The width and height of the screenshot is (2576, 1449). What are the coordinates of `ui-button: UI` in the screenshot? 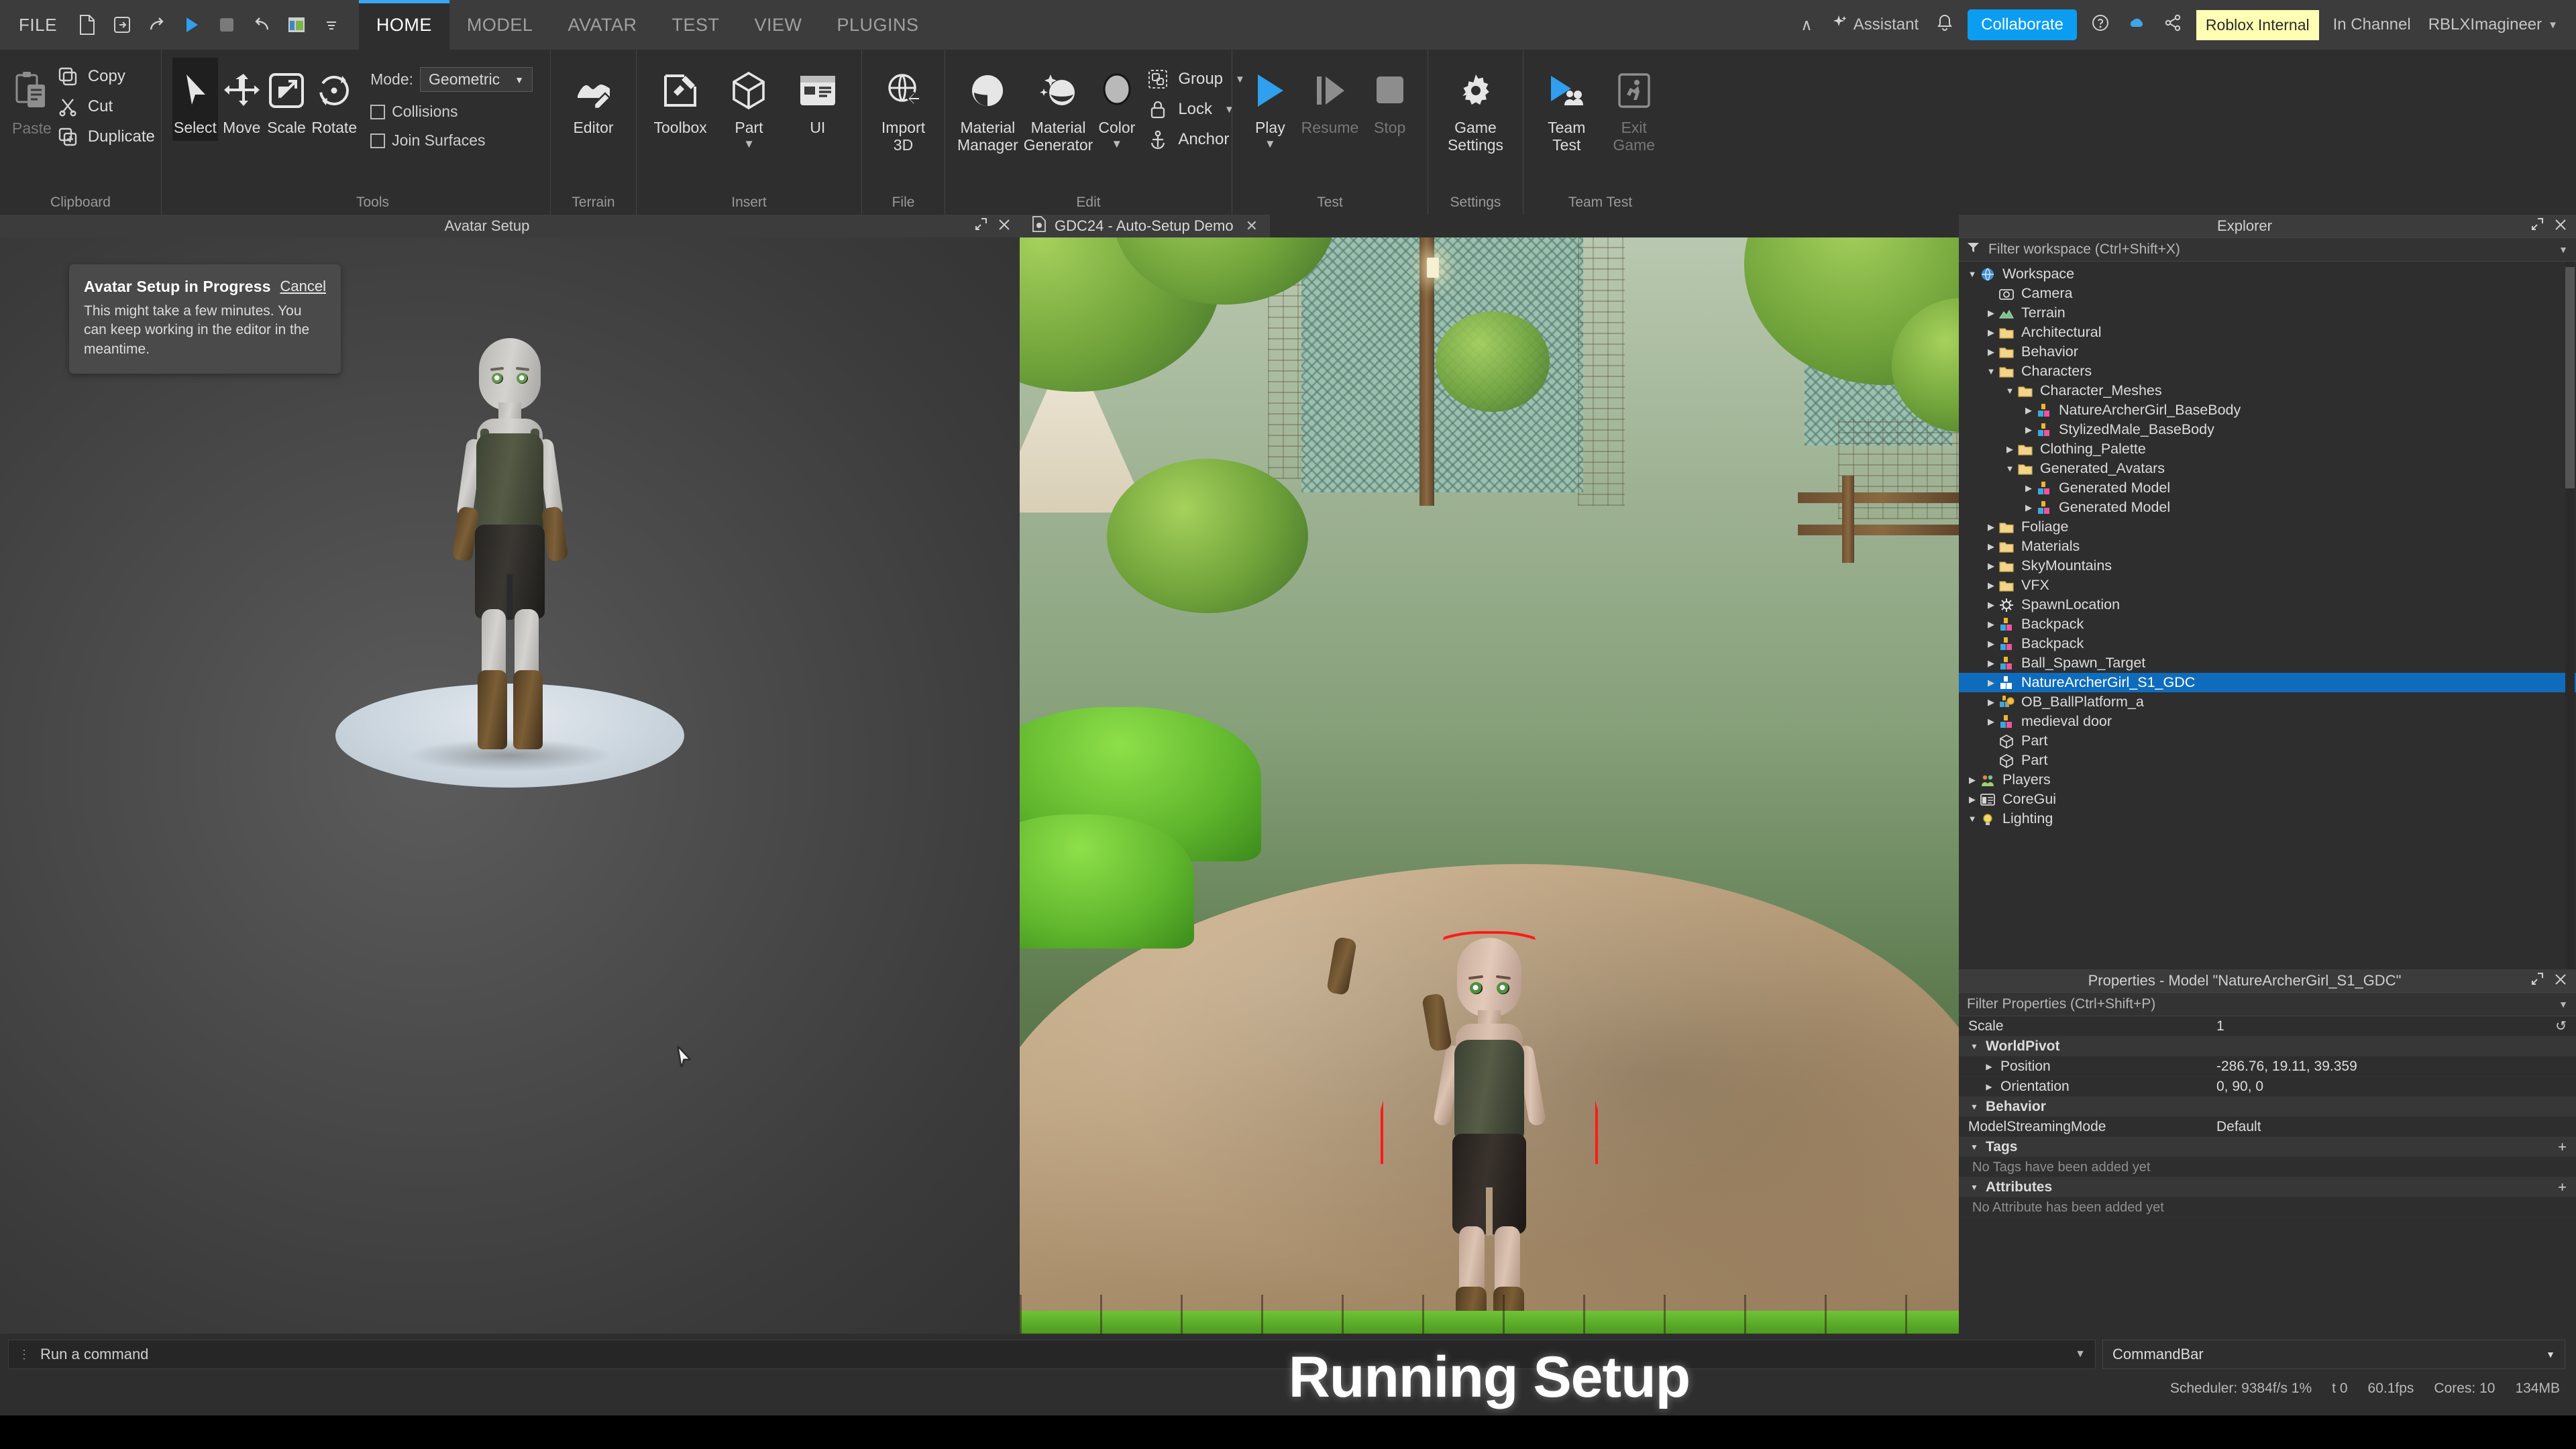 It's located at (818, 99).